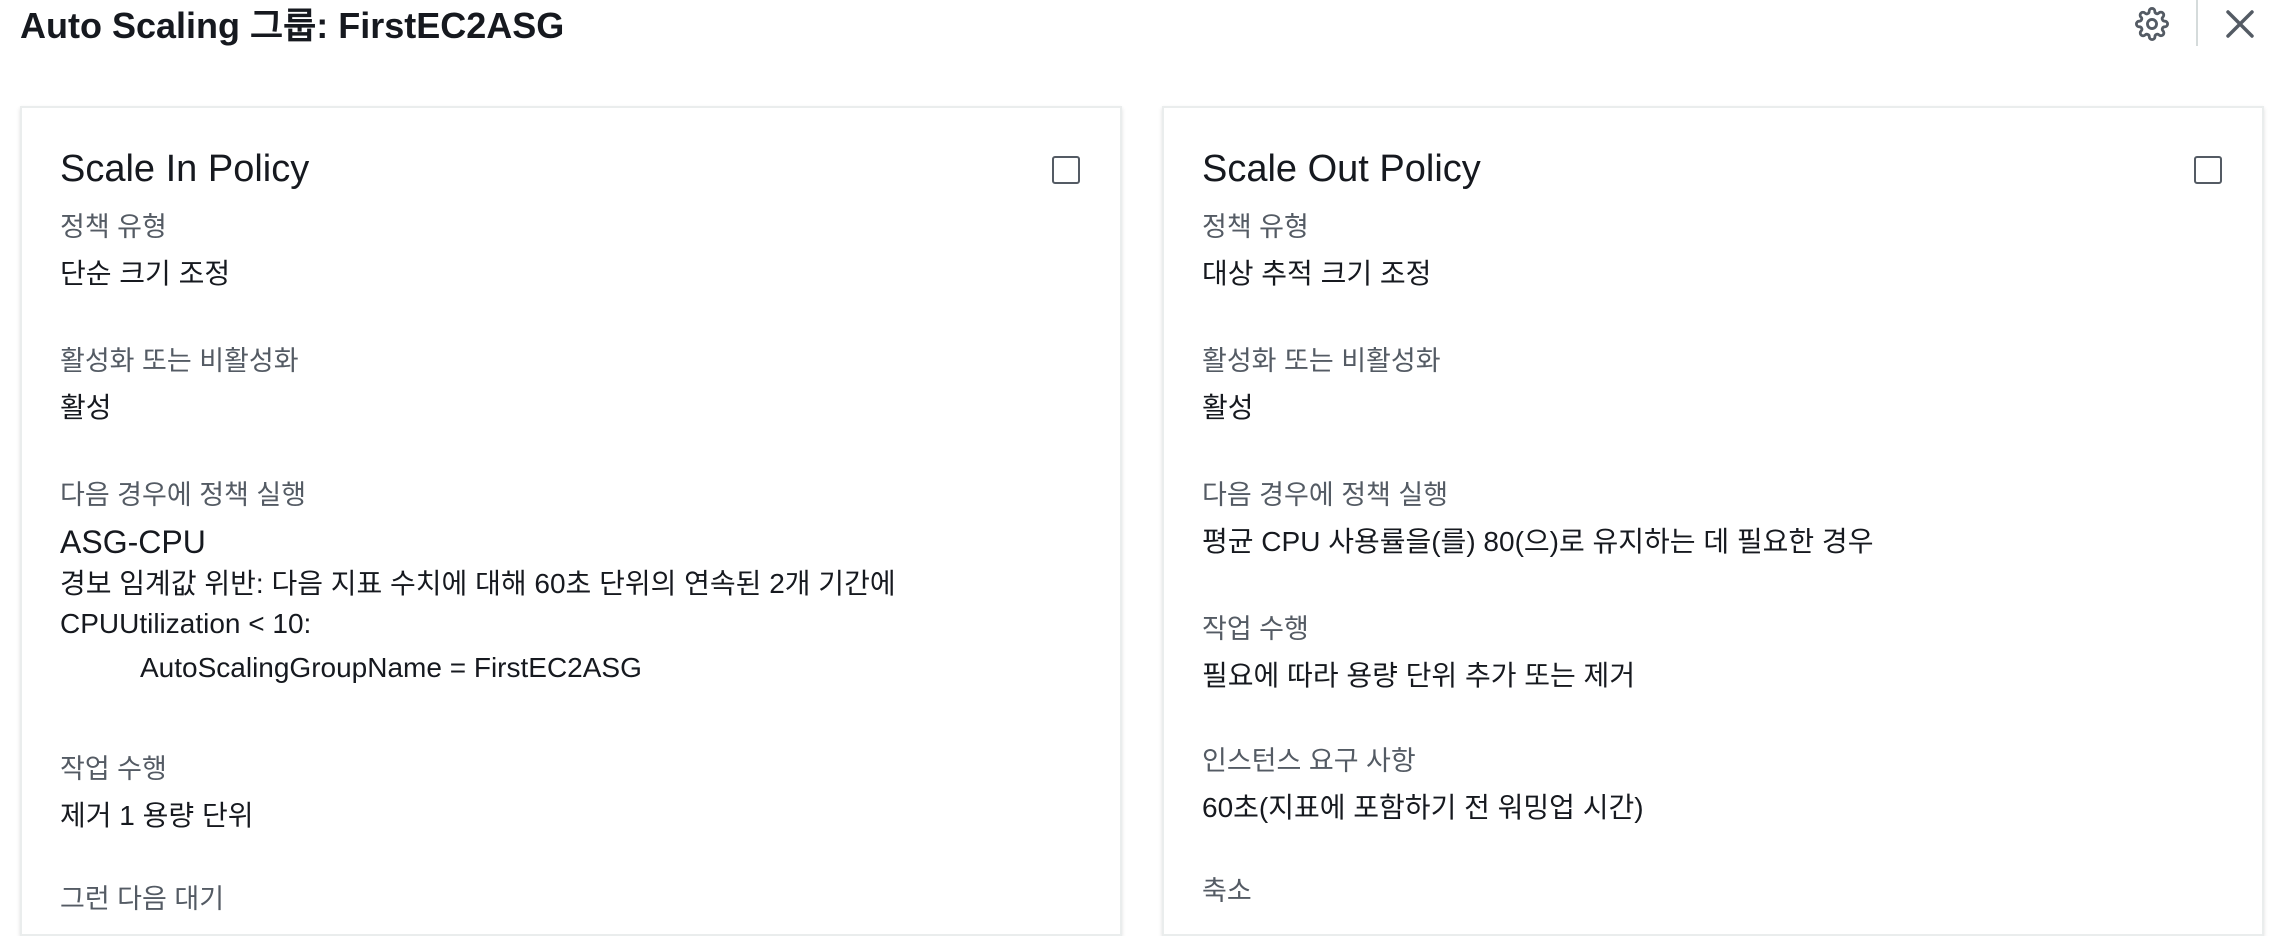  What do you see at coordinates (157, 815) in the screenshot?
I see `action-value: 제거 1 용량 단위` at bounding box center [157, 815].